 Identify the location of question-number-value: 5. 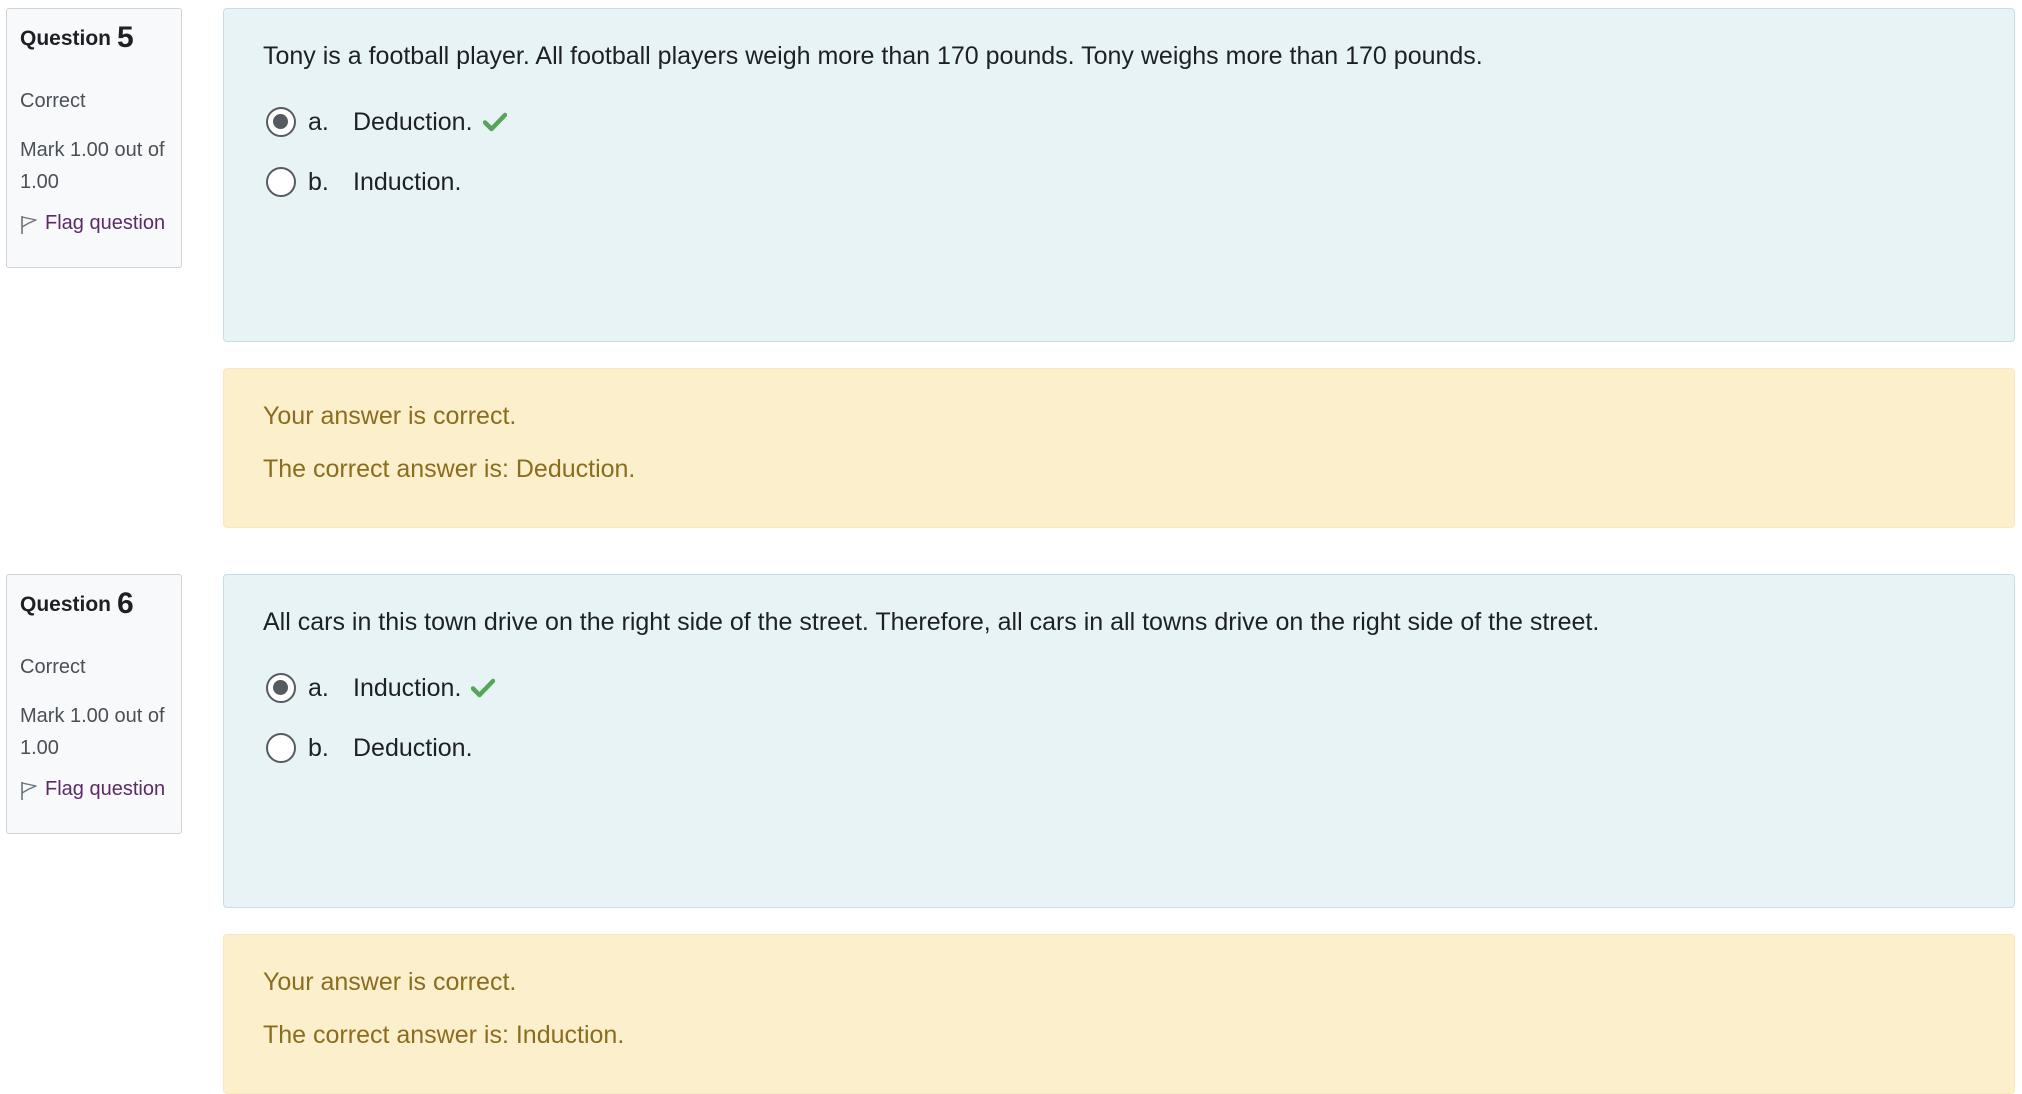
(125, 37).